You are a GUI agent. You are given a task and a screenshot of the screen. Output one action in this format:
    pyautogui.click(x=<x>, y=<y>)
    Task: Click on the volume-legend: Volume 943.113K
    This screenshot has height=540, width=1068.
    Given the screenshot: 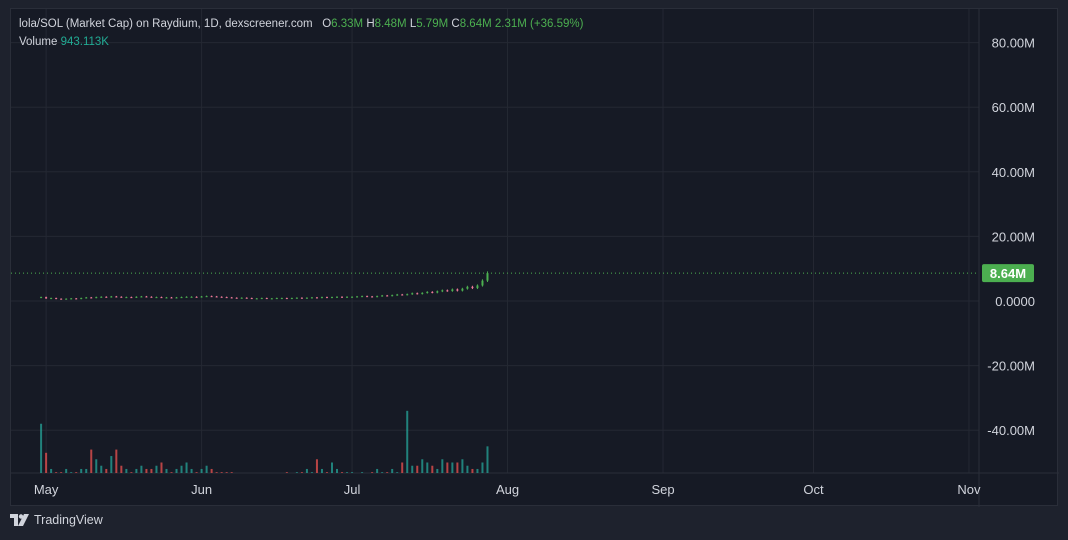 What is the action you would take?
    pyautogui.click(x=64, y=42)
    